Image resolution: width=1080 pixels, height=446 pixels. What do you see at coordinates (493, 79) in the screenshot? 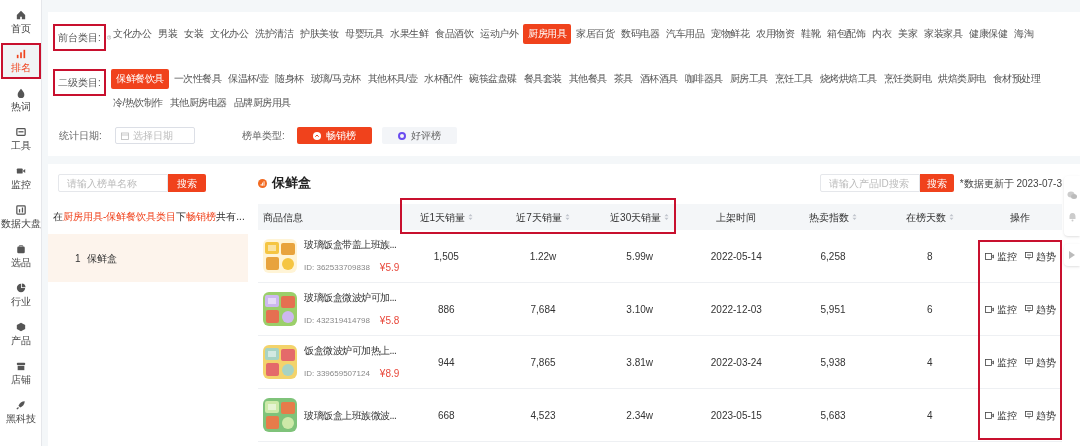
I see `category-tab: 碗筷盆盘碟` at bounding box center [493, 79].